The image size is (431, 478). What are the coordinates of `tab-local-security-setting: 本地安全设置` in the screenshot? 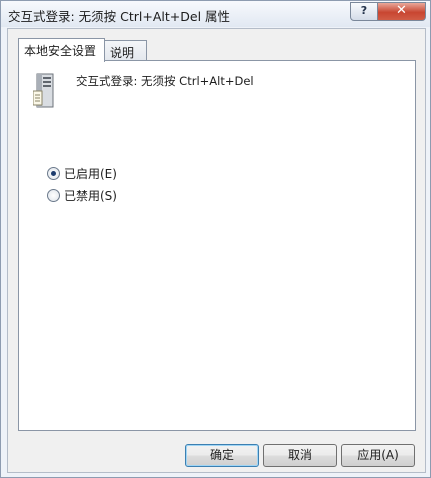 It's located at (61, 50).